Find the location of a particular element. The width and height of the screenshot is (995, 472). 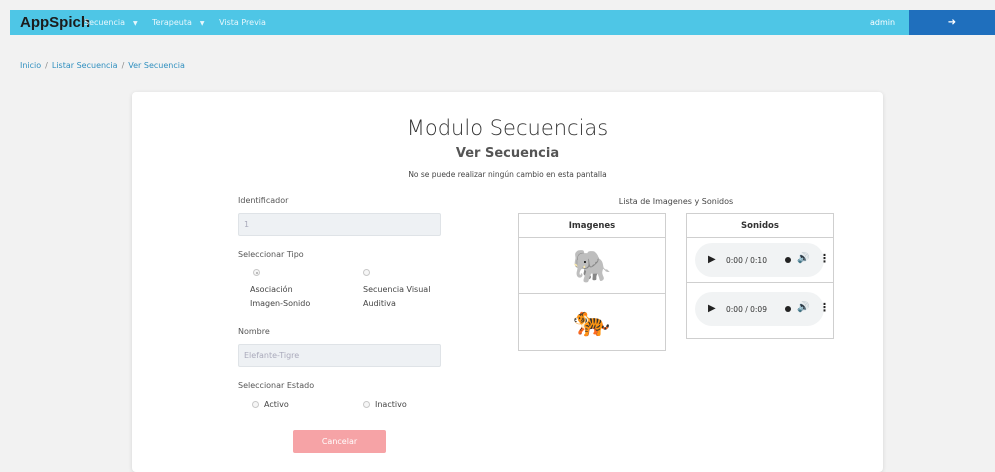

elephant-icon: 🐘 is located at coordinates (592, 266).